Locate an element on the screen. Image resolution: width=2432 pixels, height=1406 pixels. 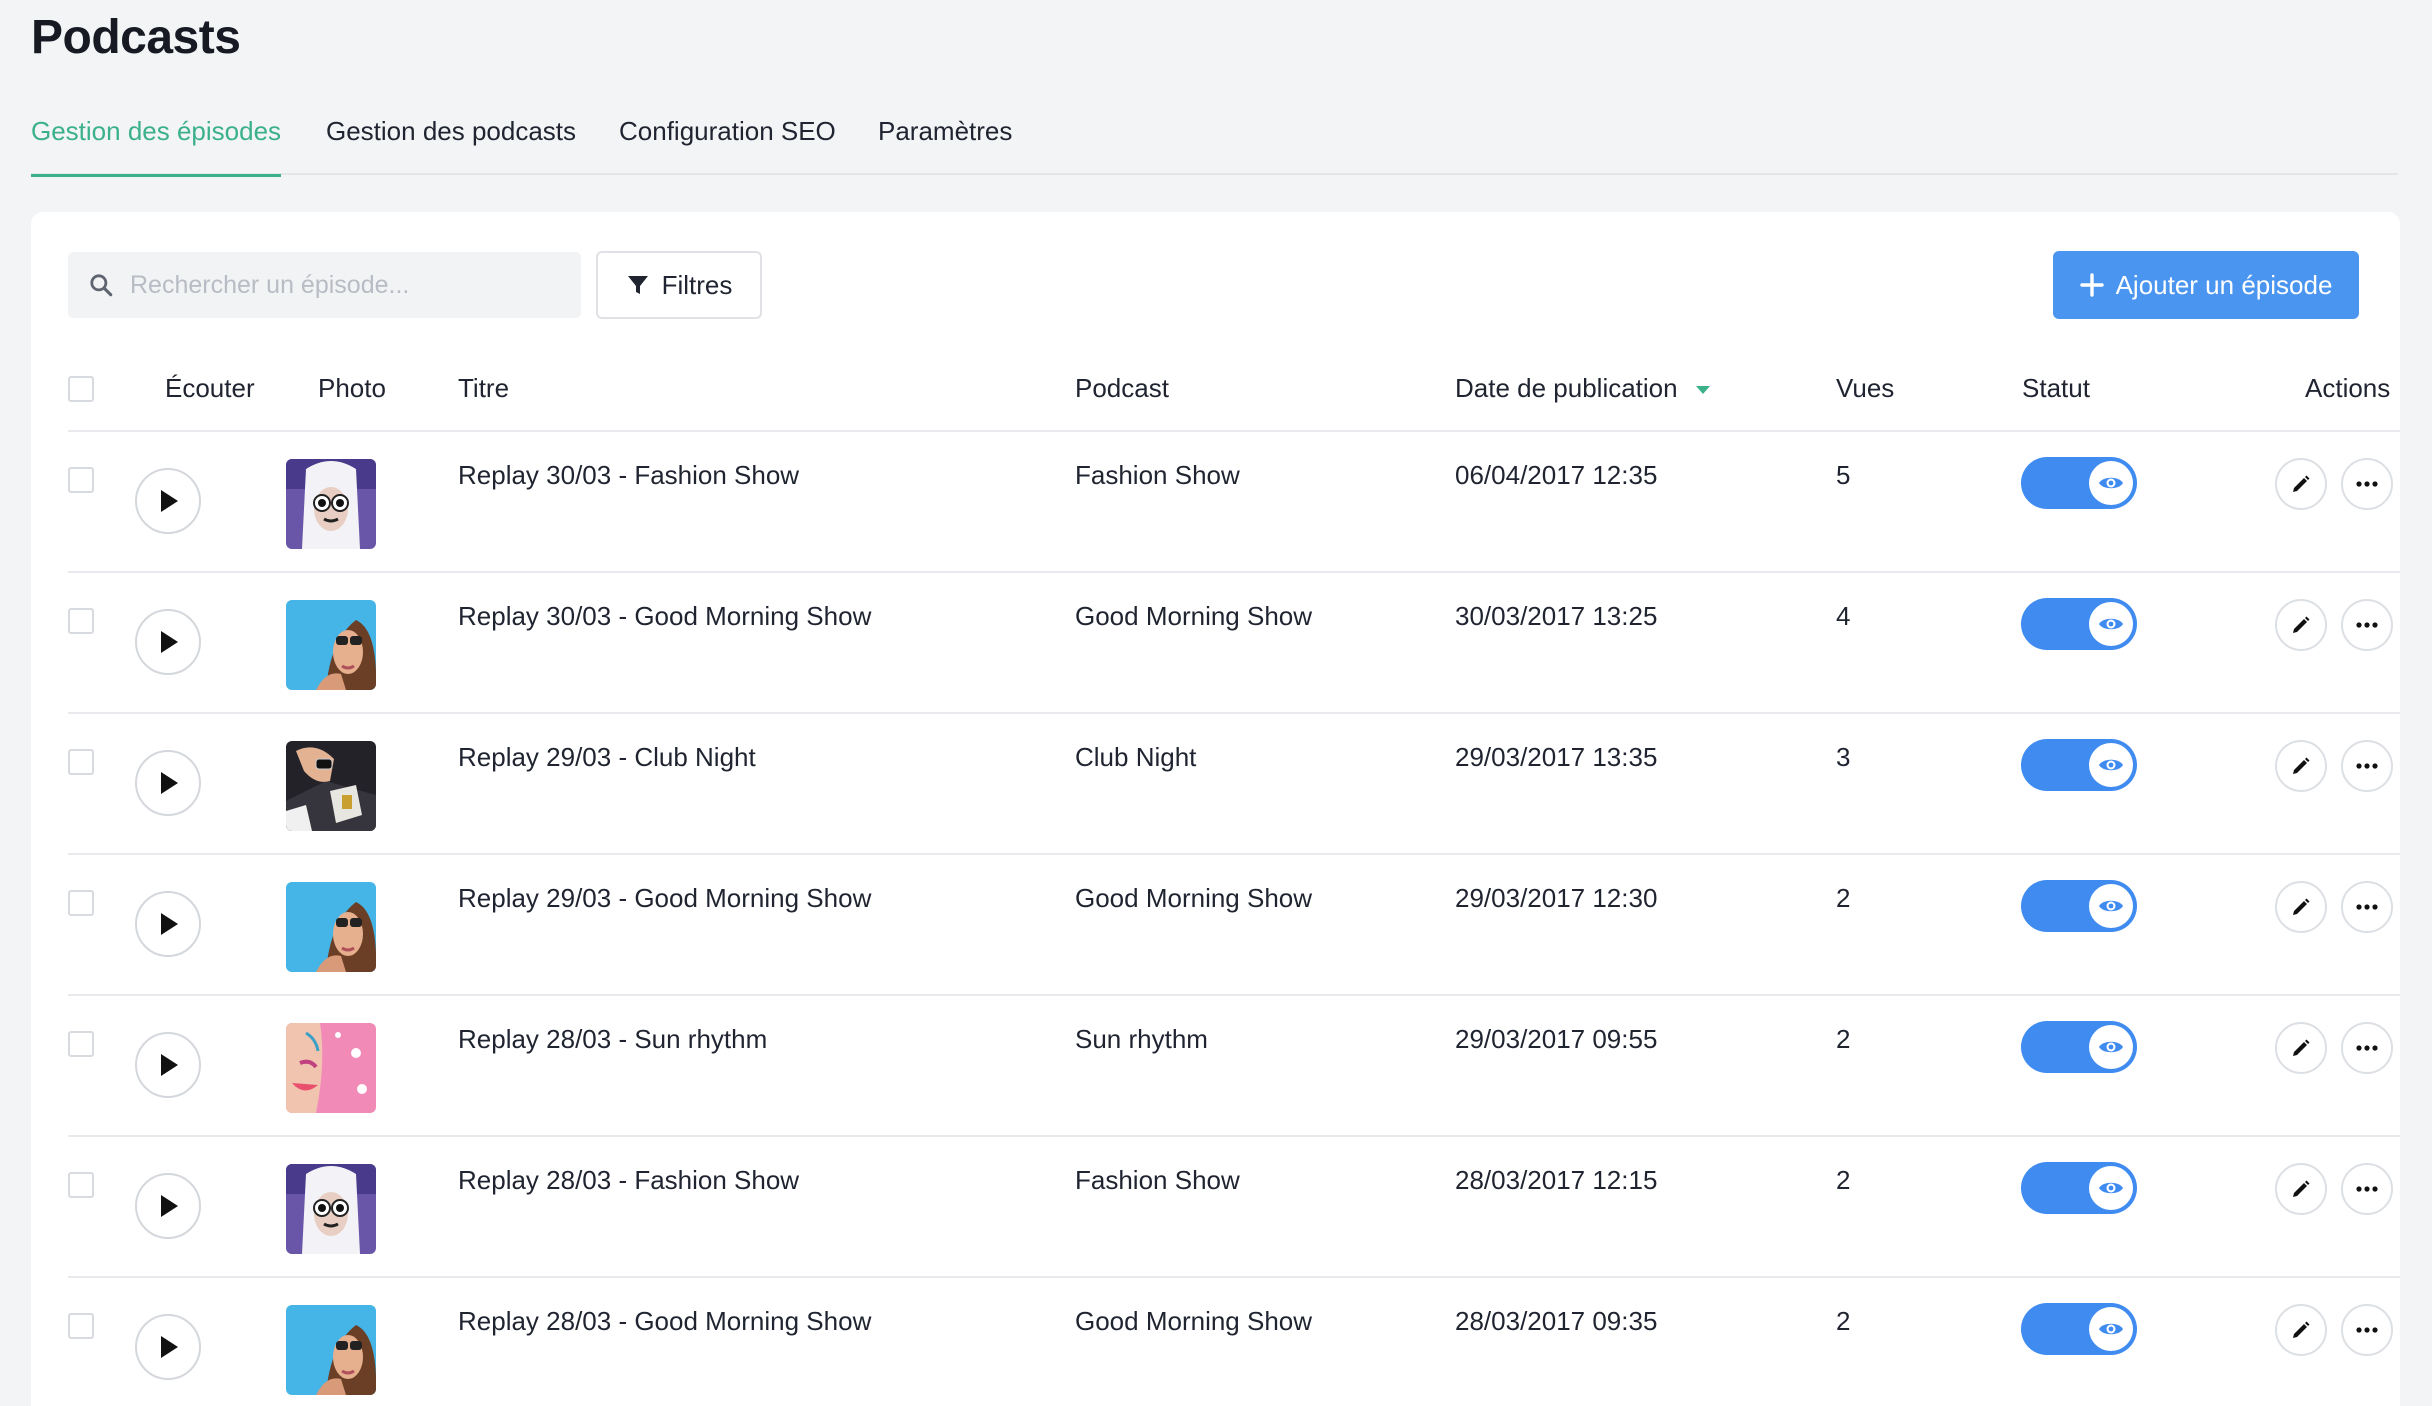
tab-gestion-podcasts: Gestion des podcasts is located at coordinates (451, 145).